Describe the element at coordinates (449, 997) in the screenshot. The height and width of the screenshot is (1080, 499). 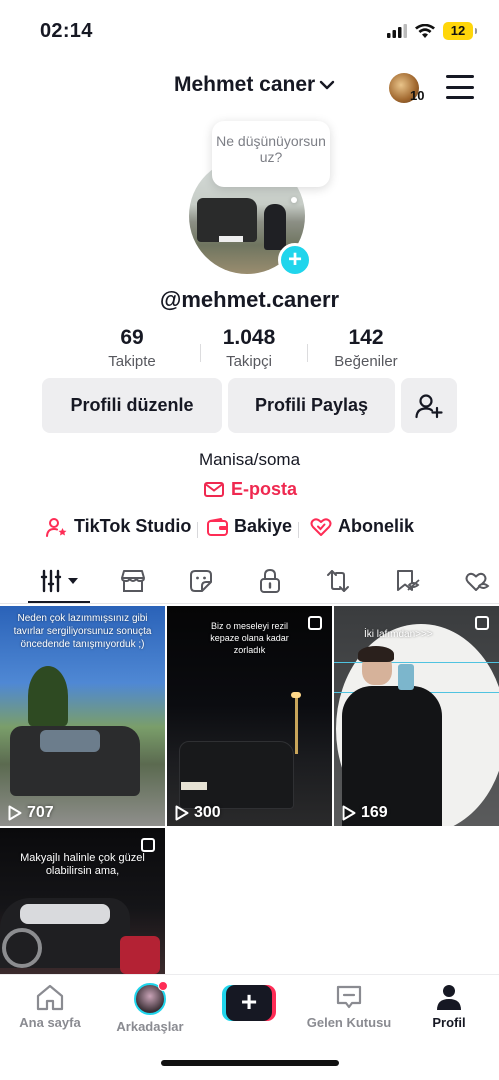
I see `profile-icon` at that location.